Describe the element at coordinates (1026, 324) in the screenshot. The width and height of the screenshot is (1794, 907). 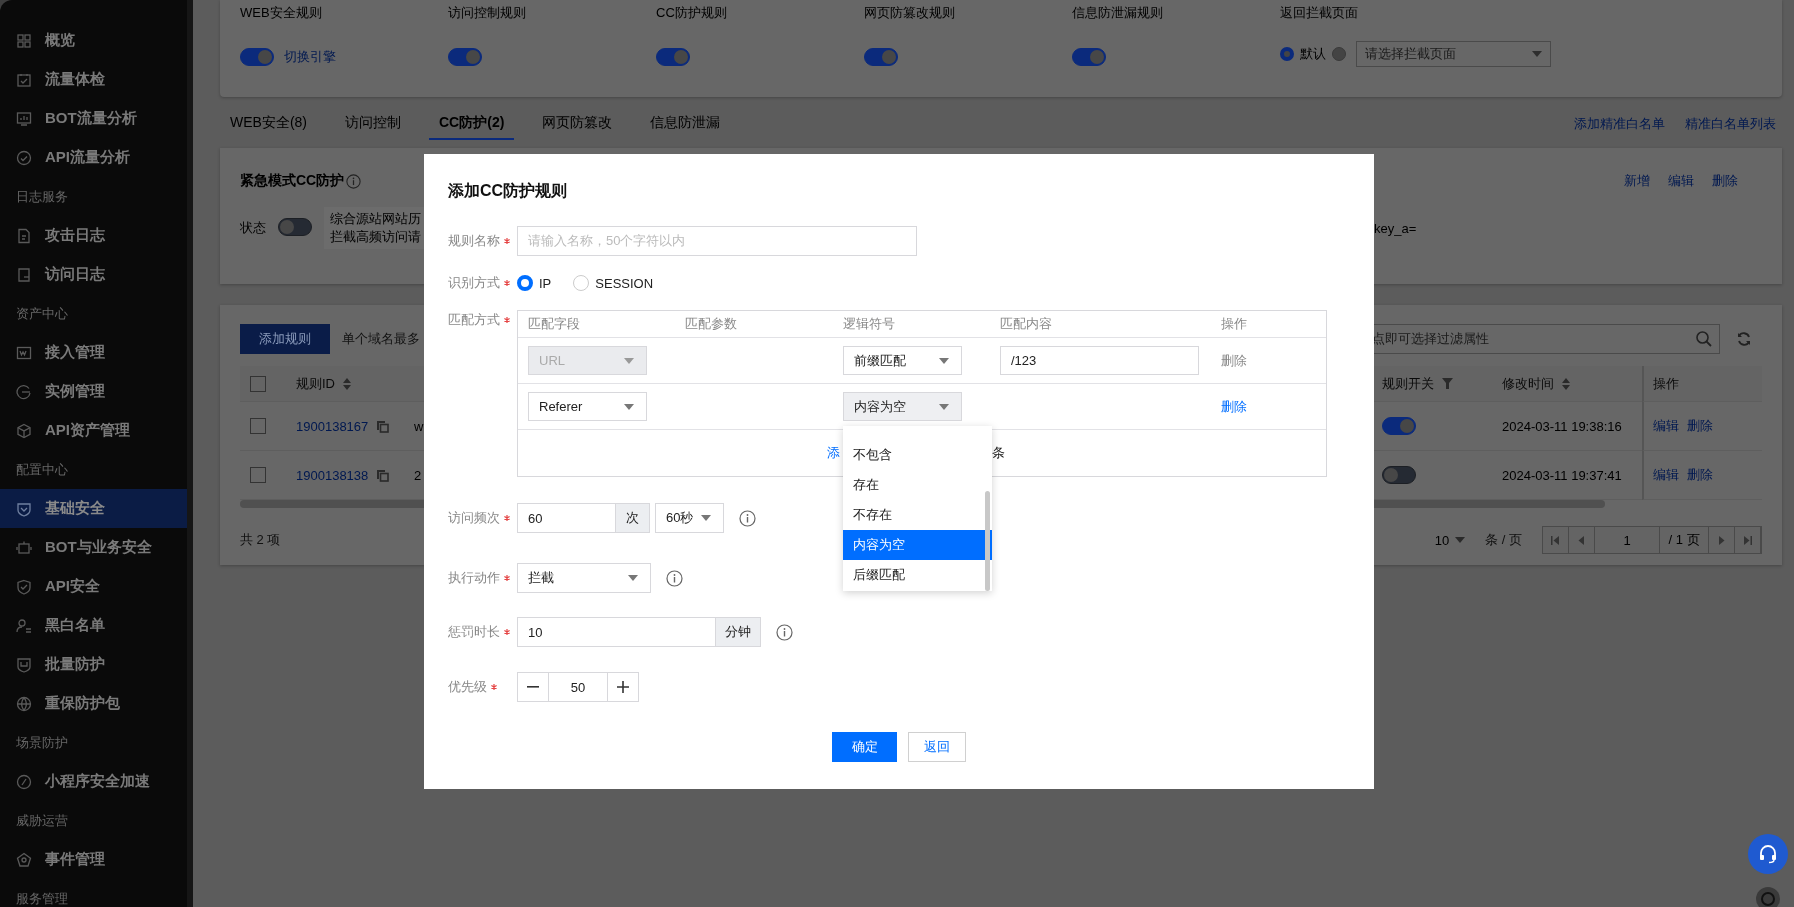
I see `column-header: 匹配内容` at that location.